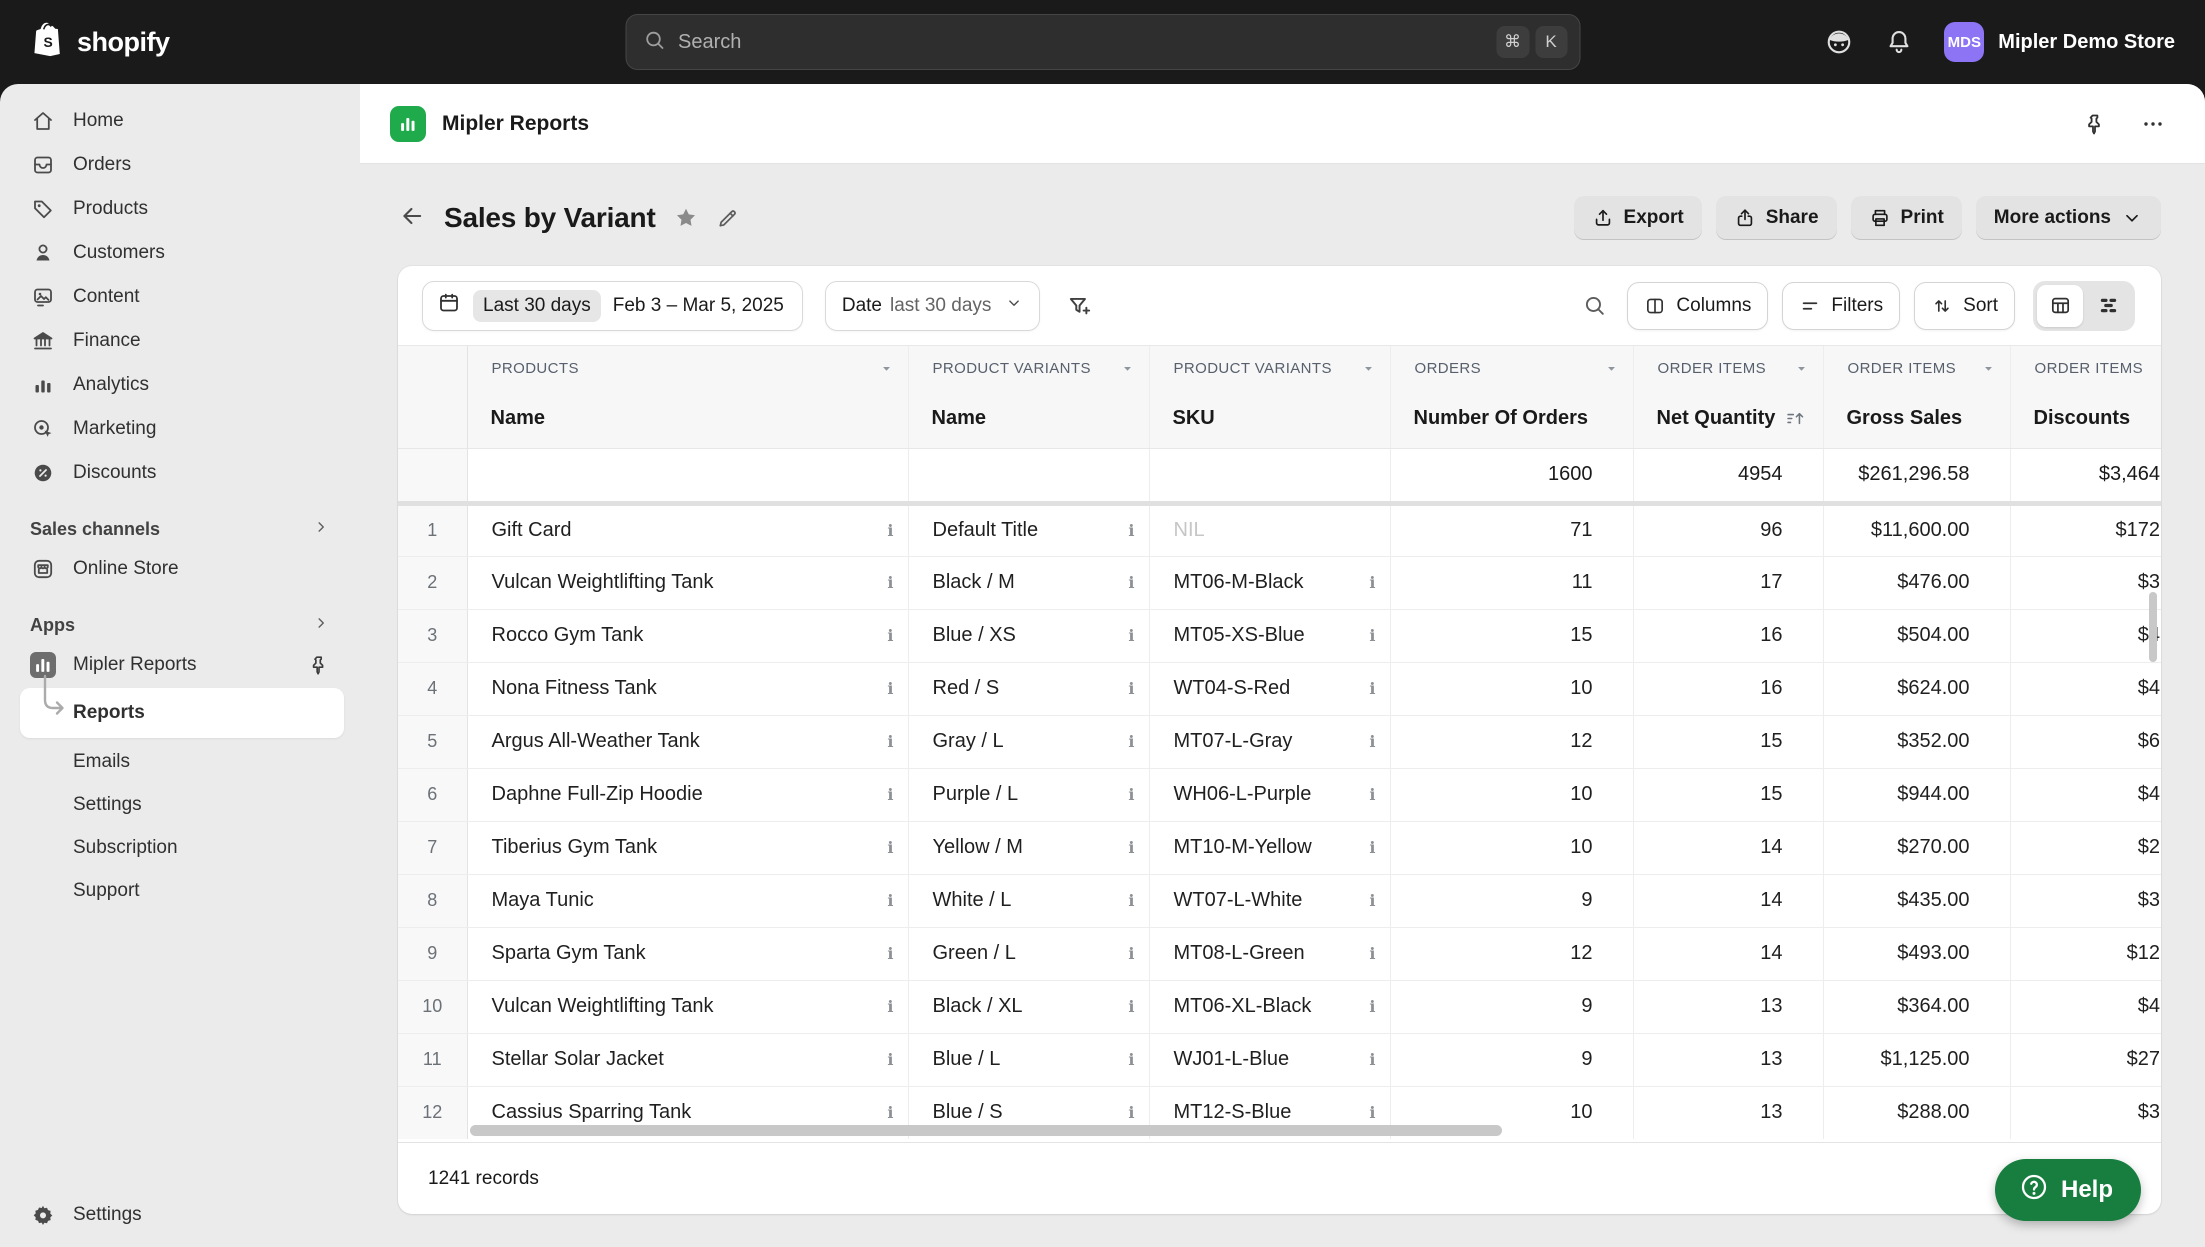 This screenshot has width=2205, height=1247. I want to click on row-number: 10, so click(433, 1007).